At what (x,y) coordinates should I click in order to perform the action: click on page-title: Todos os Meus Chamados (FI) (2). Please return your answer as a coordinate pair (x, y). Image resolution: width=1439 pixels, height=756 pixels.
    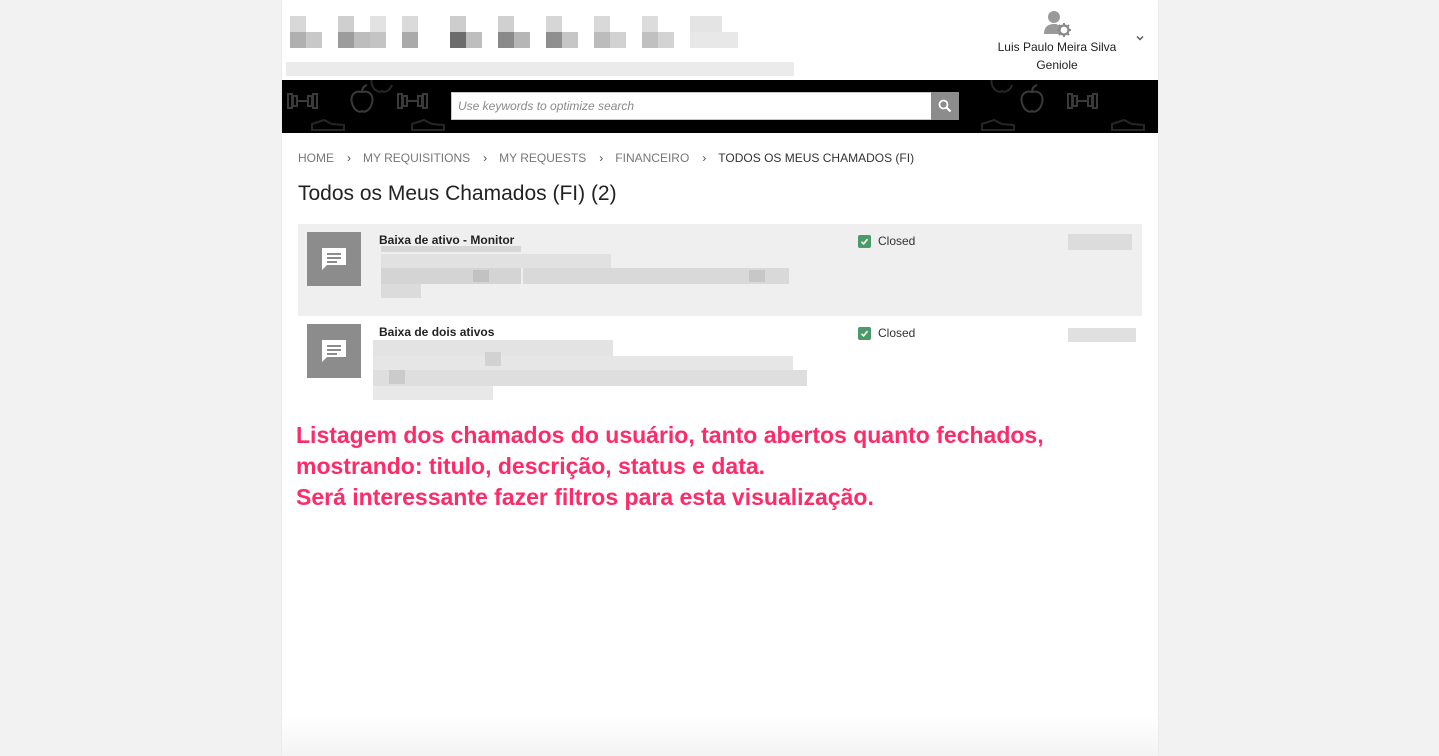
    Looking at the image, I should click on (457, 193).